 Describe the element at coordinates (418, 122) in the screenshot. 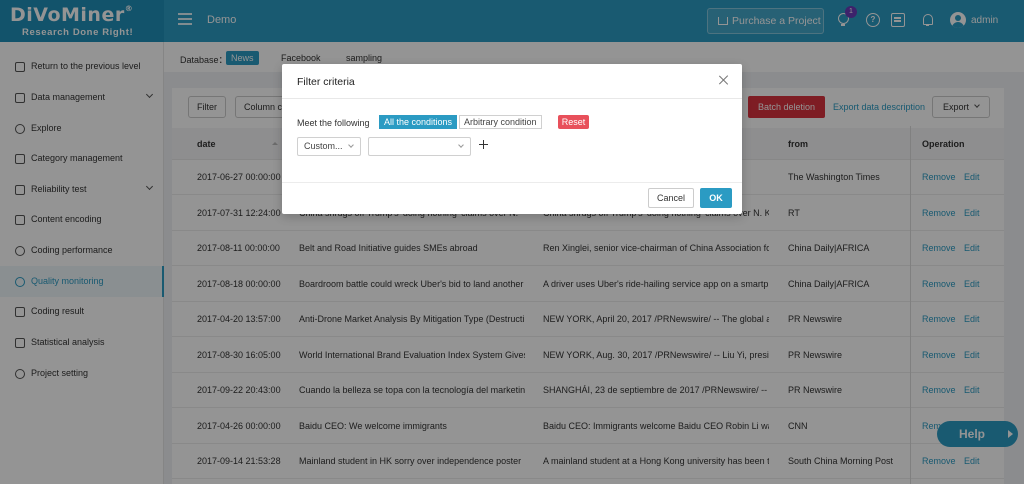

I see `all-conditions-toggle: All the conditions` at that location.